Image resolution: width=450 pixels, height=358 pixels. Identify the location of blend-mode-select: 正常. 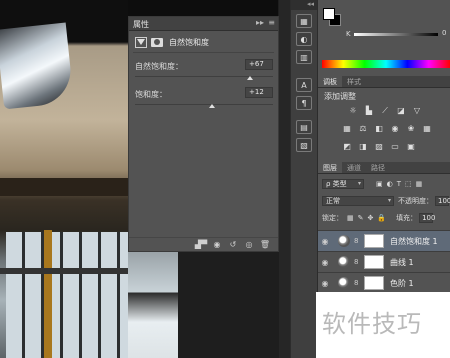
(358, 201).